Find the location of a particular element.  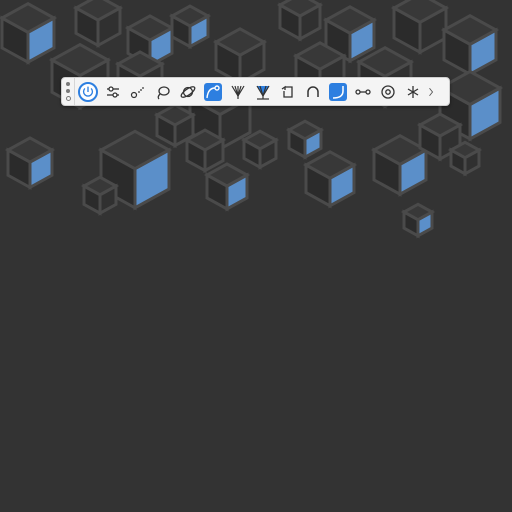

target-ring-icon is located at coordinates (387, 91).